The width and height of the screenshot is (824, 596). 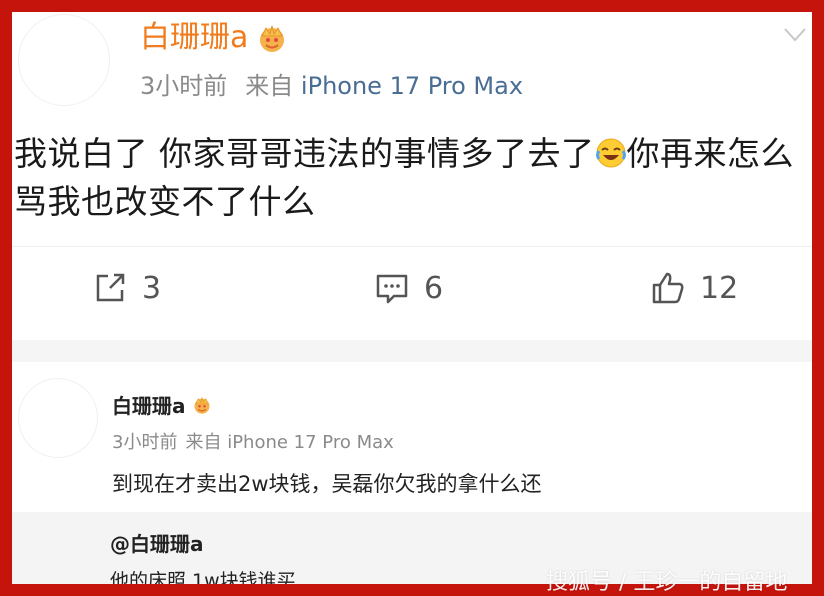 What do you see at coordinates (719, 288) in the screenshot?
I see `like-count: 12` at bounding box center [719, 288].